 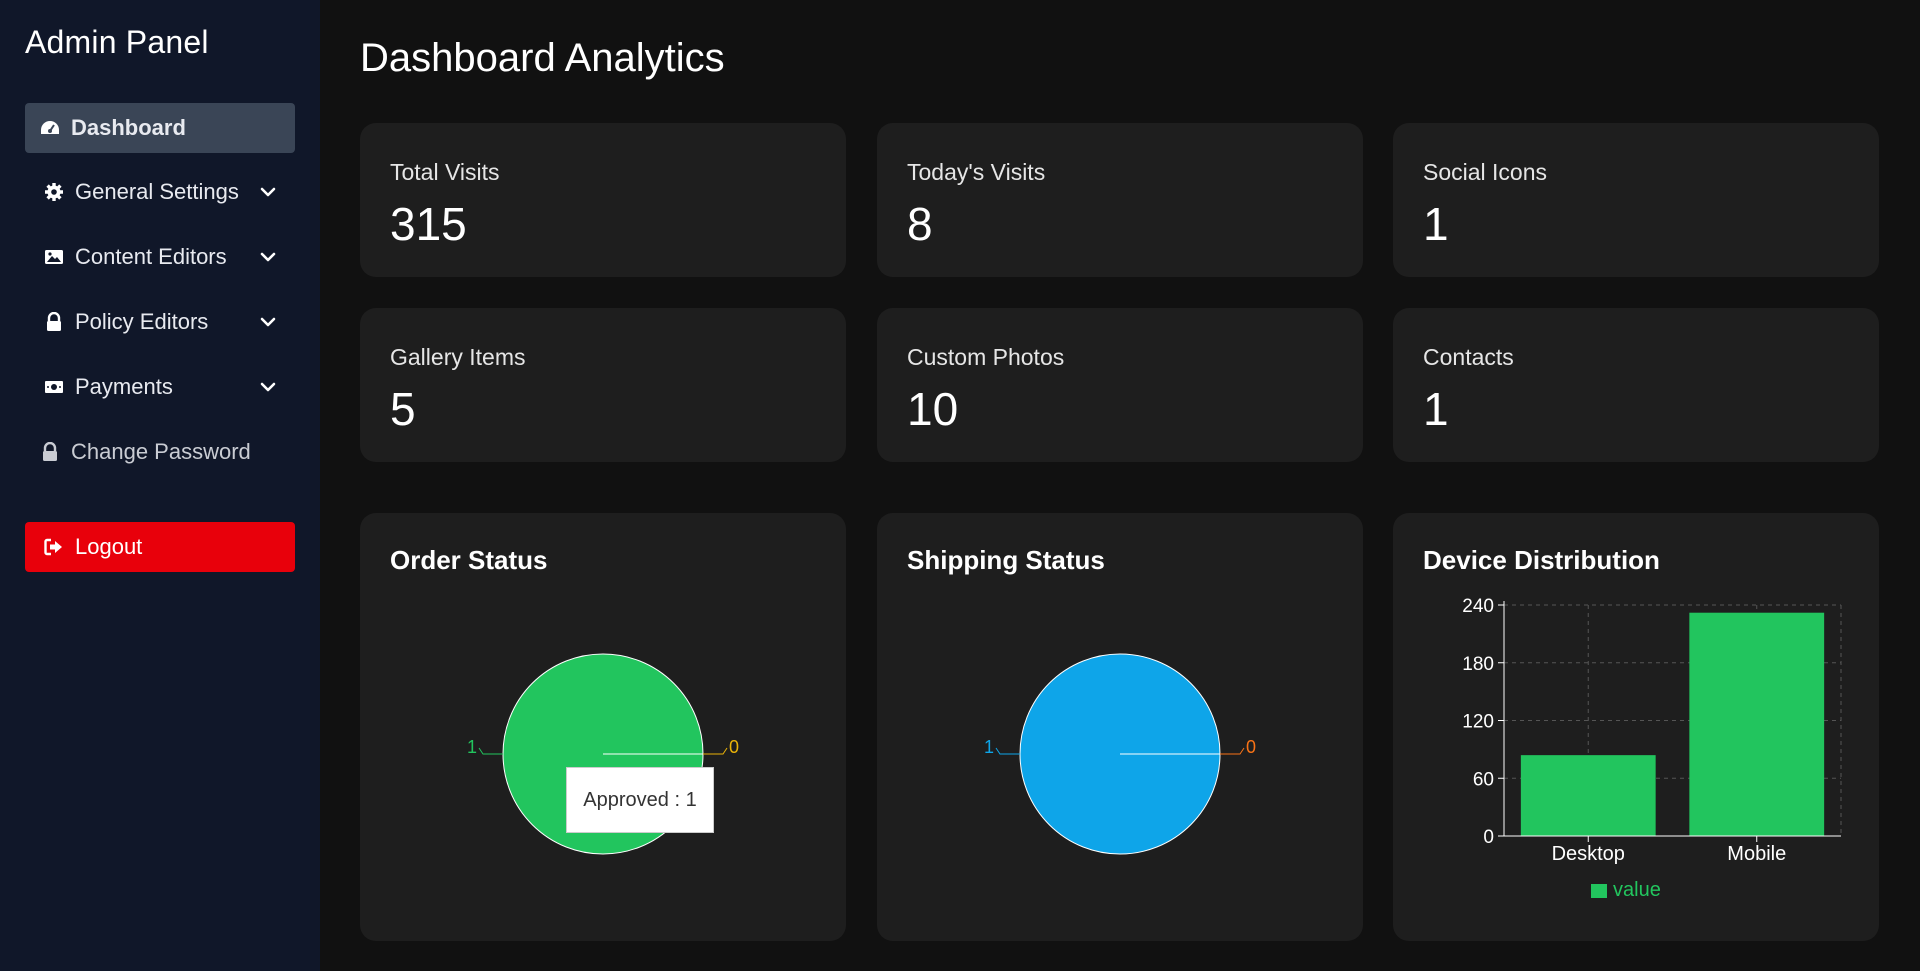 What do you see at coordinates (603, 385) in the screenshot?
I see `stat-card-gallery-items: Gallery Items 5` at bounding box center [603, 385].